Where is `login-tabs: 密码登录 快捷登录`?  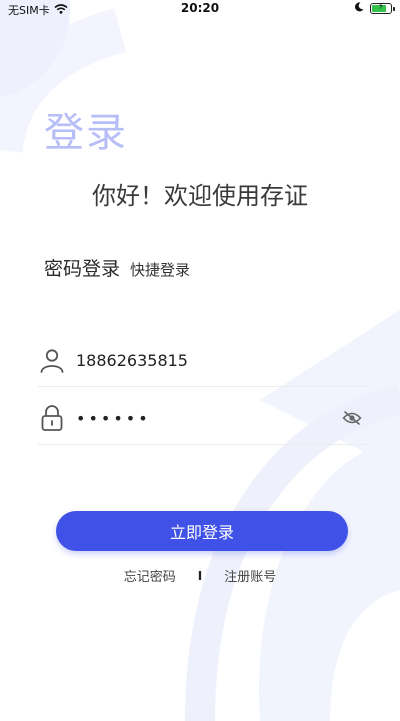
login-tabs: 密码登录 快捷登录 is located at coordinates (117, 267).